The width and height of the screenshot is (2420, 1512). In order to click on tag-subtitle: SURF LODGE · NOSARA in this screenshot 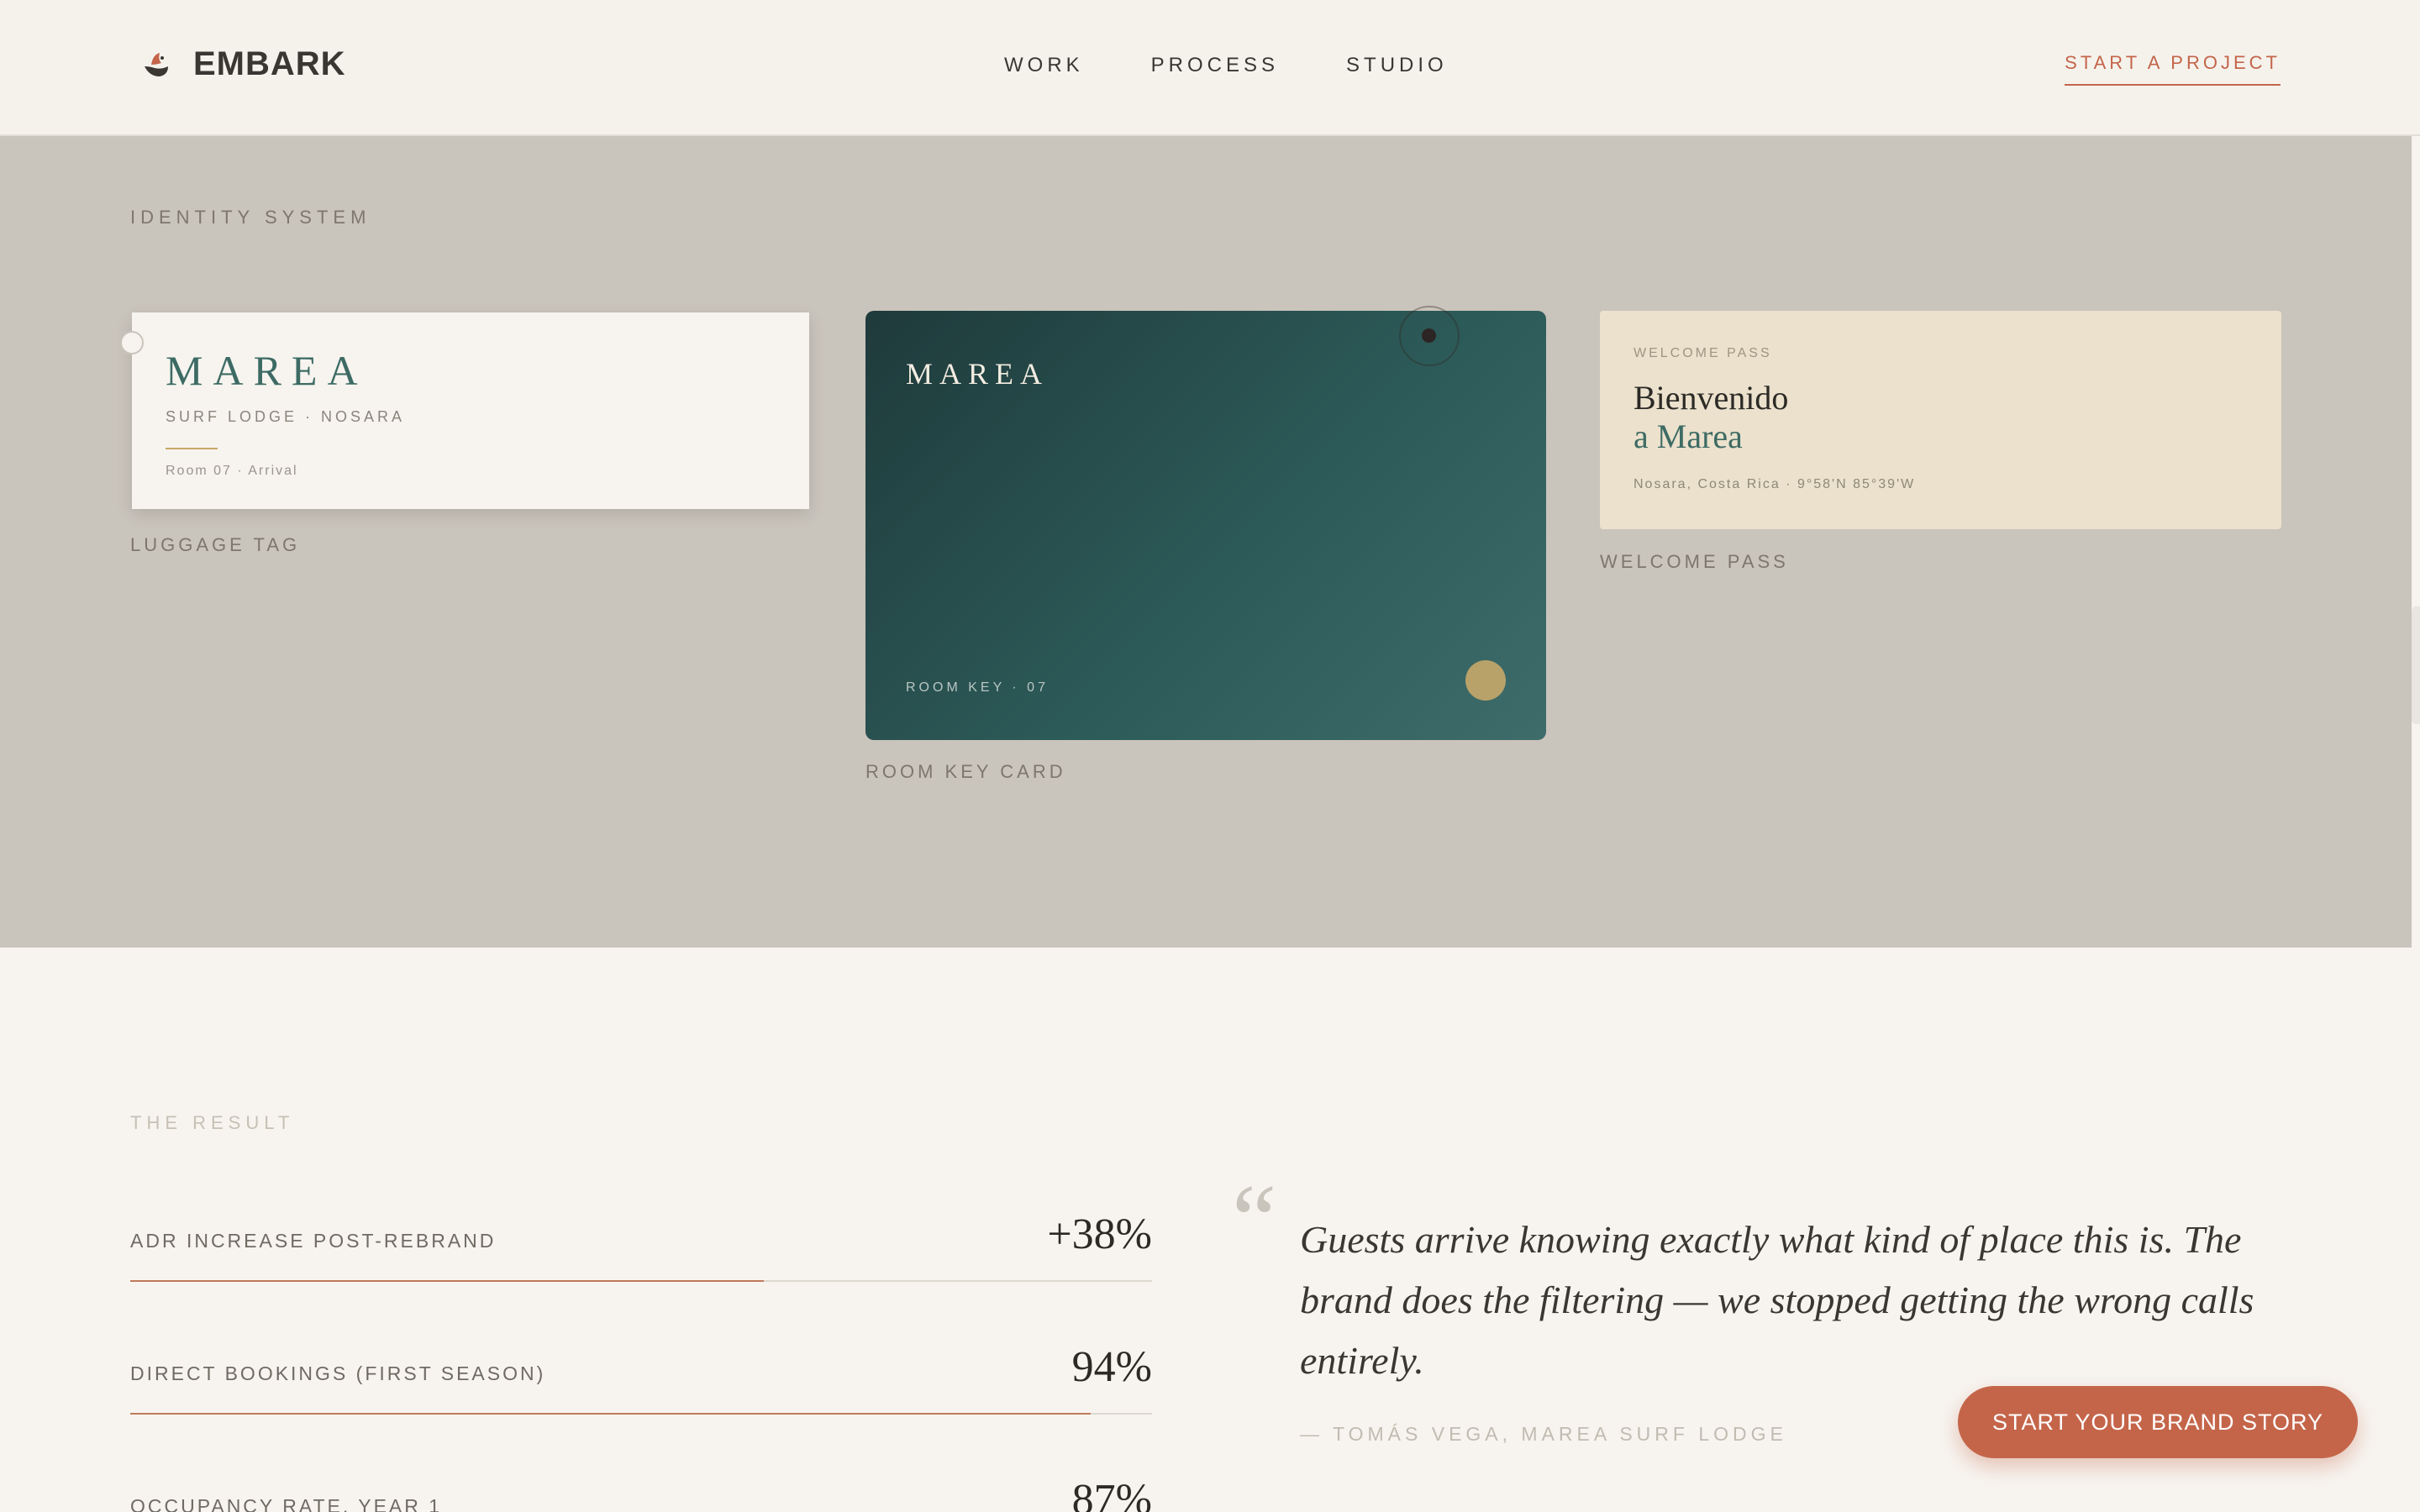, I will do `click(286, 416)`.